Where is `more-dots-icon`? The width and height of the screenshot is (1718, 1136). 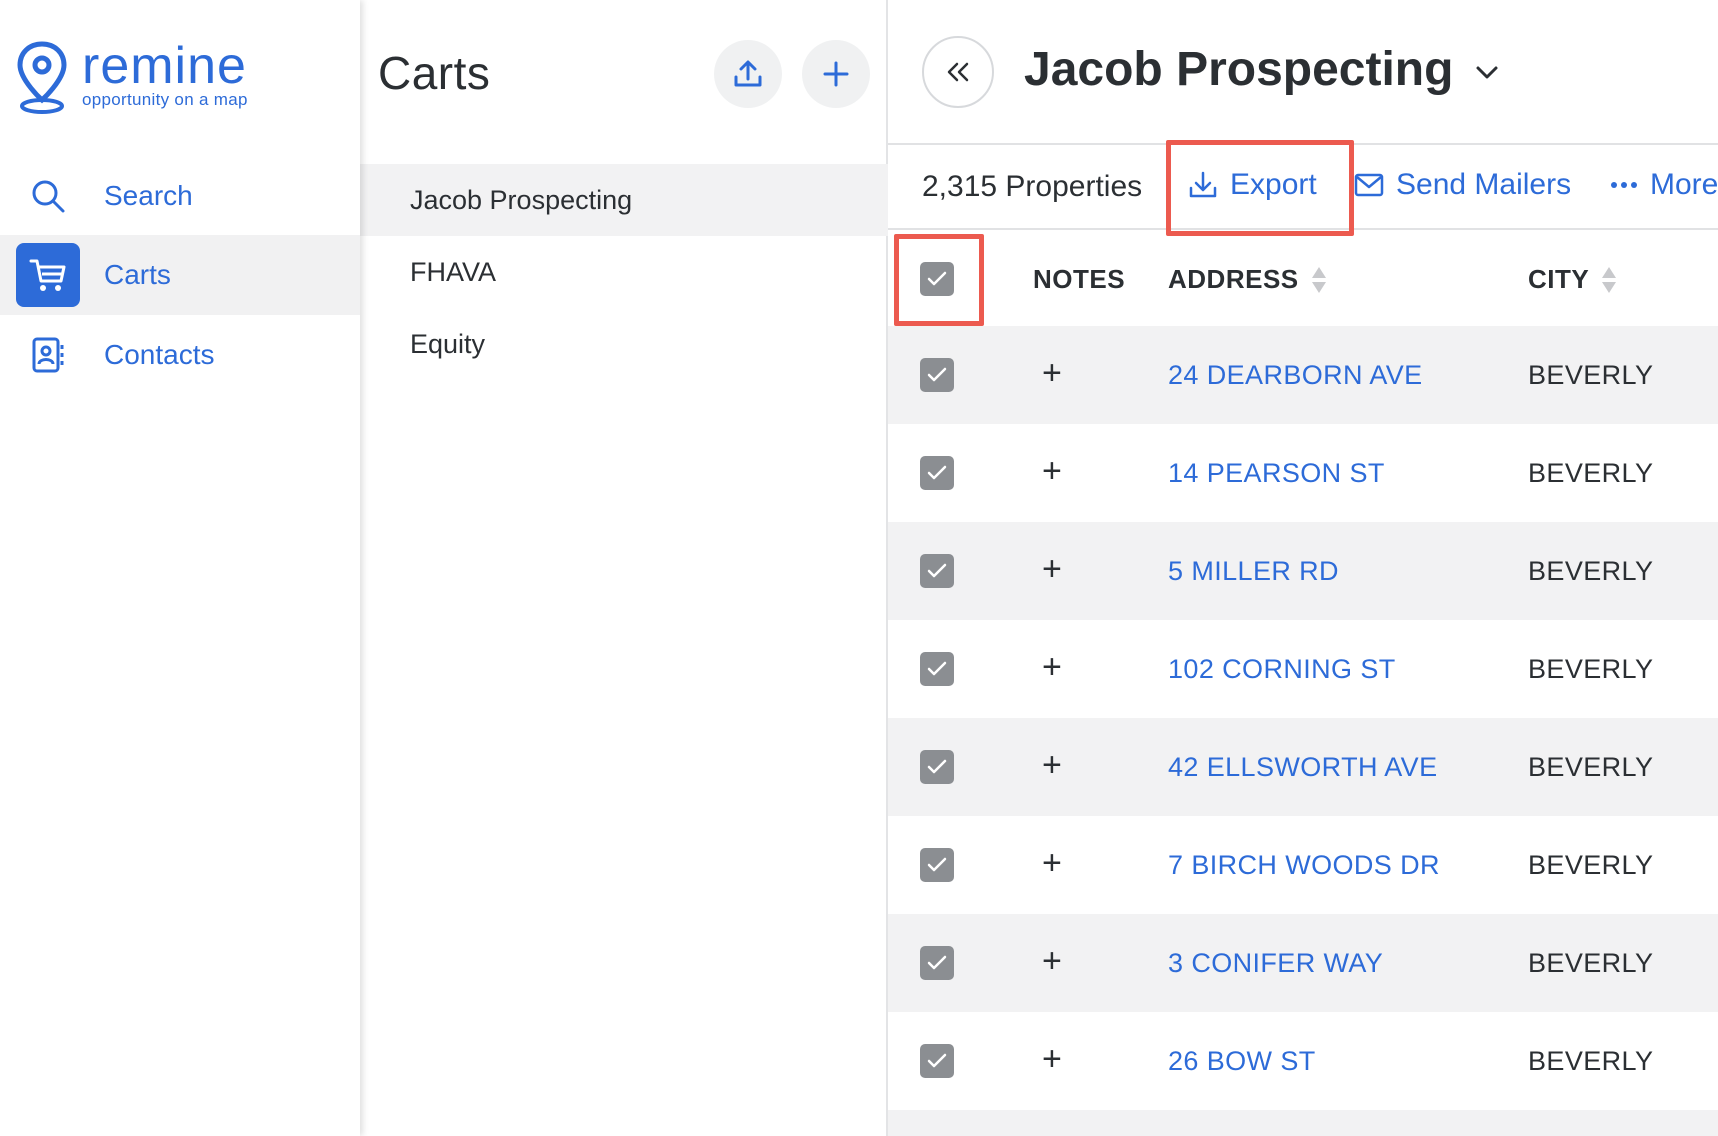 more-dots-icon is located at coordinates (1624, 185).